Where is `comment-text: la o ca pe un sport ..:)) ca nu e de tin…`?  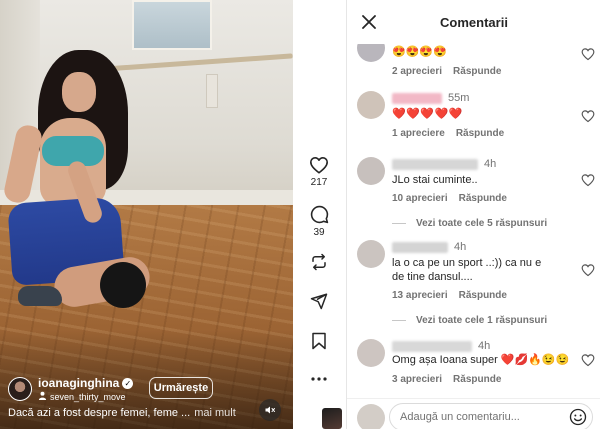 comment-text: la o ca pe un sport ..:)) ca nu e de tin… is located at coordinates (467, 270).